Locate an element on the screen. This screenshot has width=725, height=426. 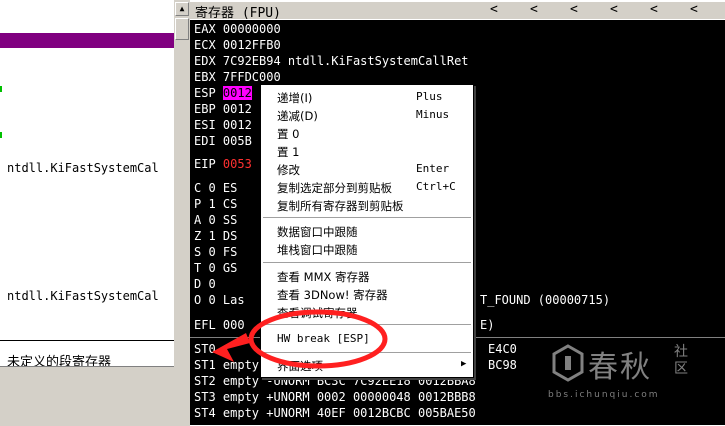
menu-item-decrement: 递减(D) Minus is located at coordinates (367, 115).